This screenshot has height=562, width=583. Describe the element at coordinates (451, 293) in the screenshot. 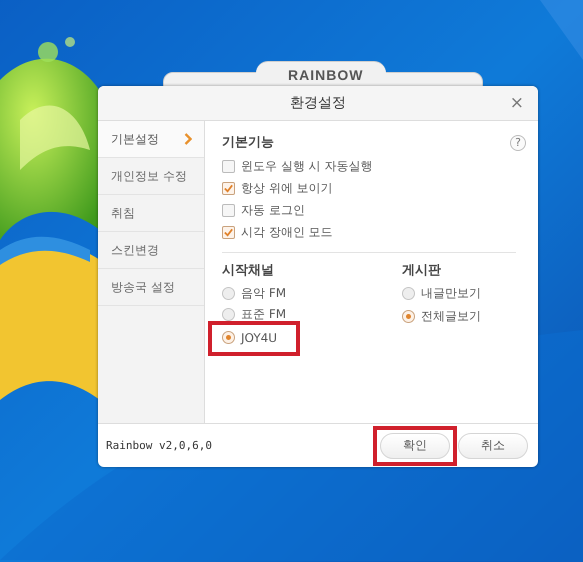

I see `radio-label: 내글만보기` at that location.